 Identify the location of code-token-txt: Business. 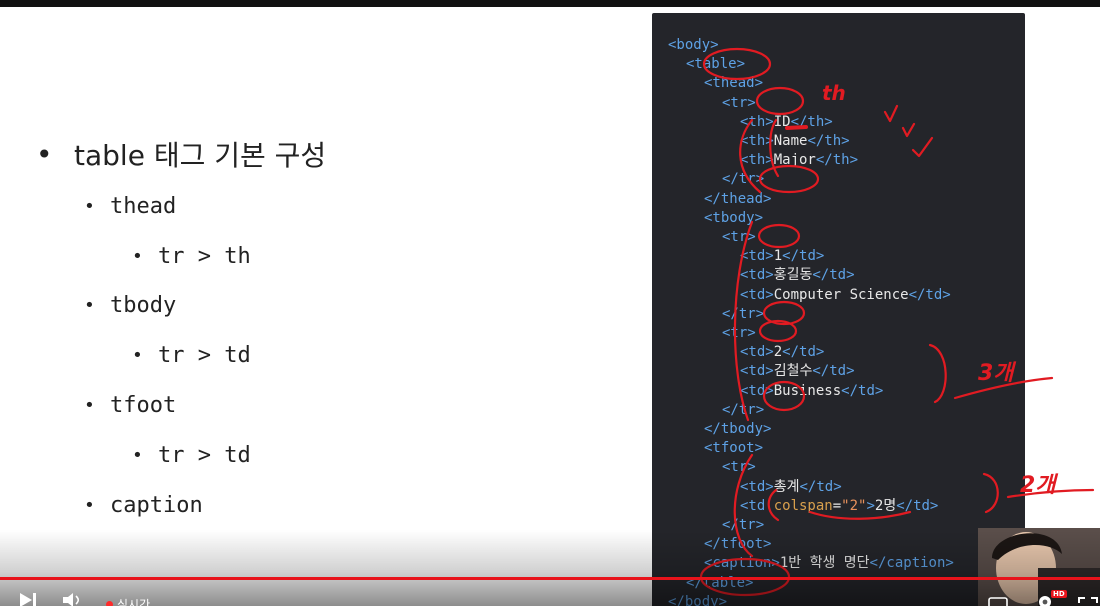
(807, 390).